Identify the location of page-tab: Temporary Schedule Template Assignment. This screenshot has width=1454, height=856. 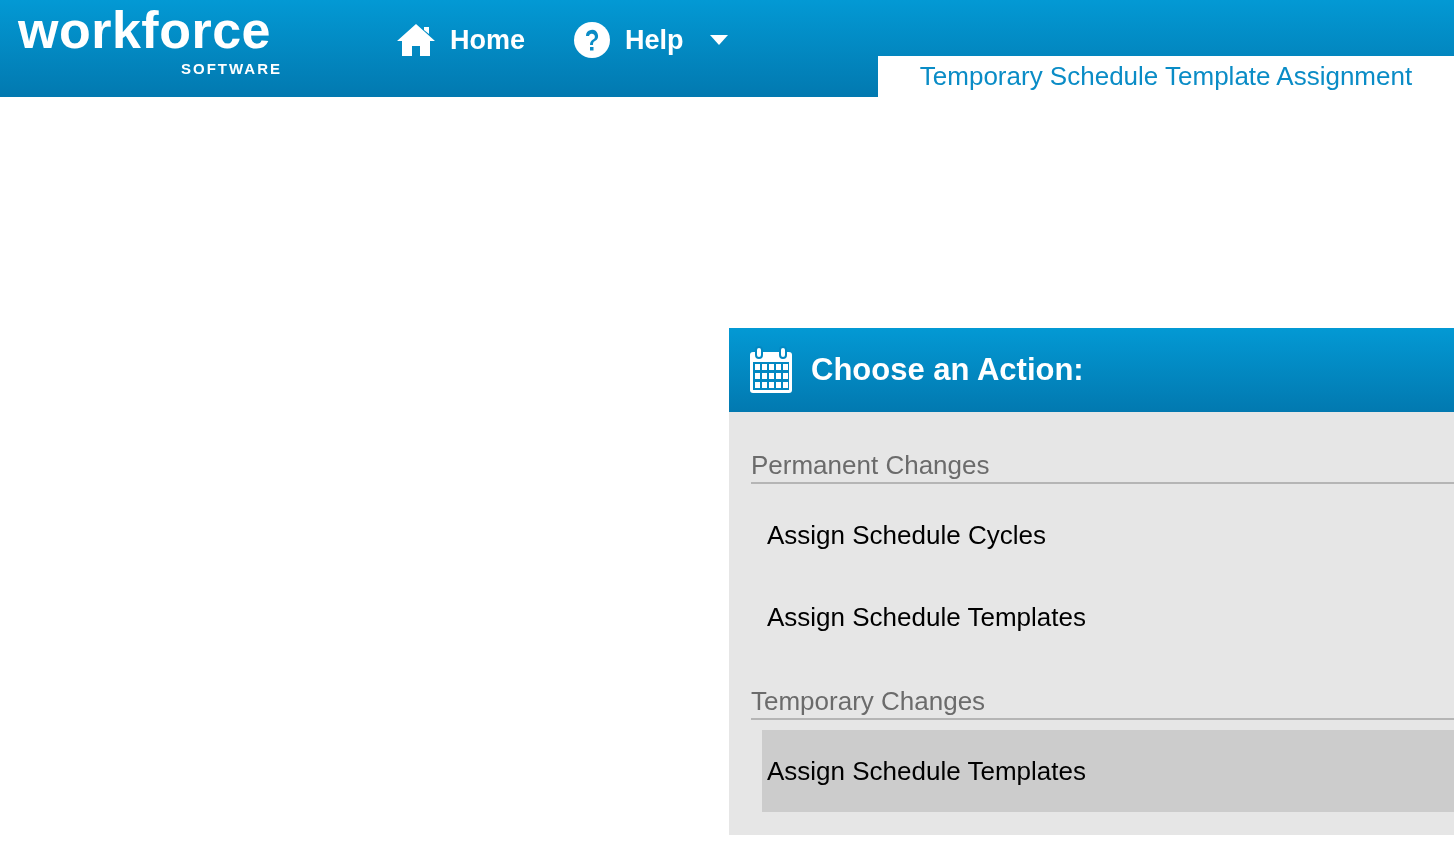
(1166, 76).